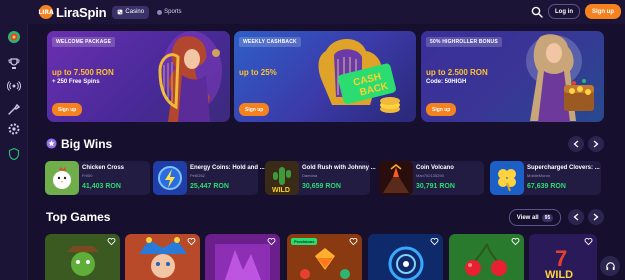  Describe the element at coordinates (546, 186) in the screenshot. I see `win-amount: 67,639 RON` at that location.